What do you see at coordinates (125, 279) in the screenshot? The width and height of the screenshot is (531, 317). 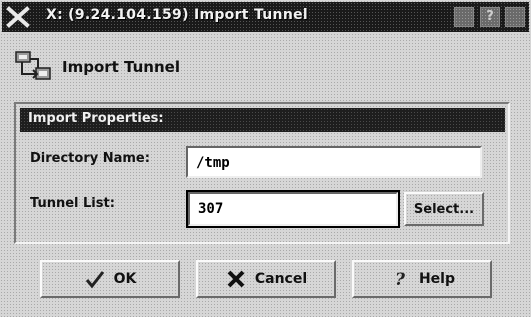 I see `ok-button-label: OK` at bounding box center [125, 279].